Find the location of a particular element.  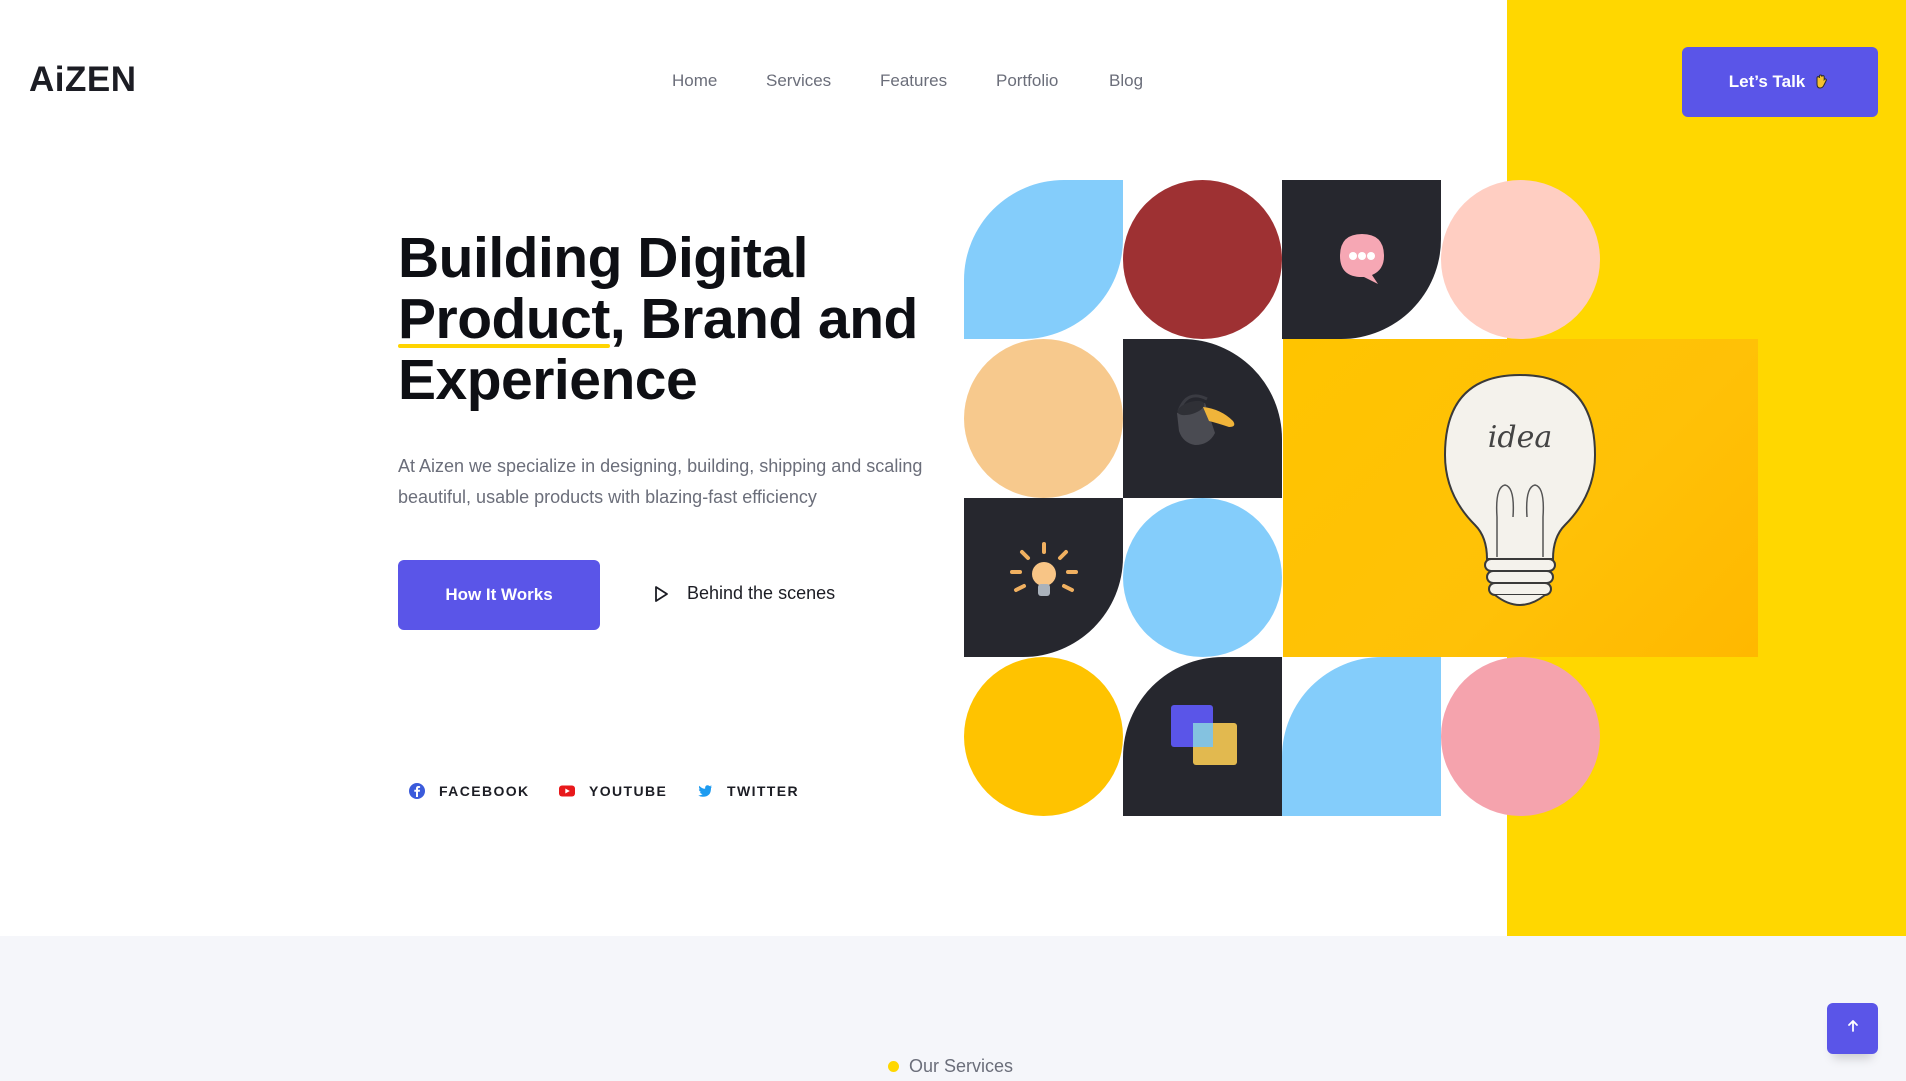

nav-item-blog: Blog is located at coordinates (1126, 81).